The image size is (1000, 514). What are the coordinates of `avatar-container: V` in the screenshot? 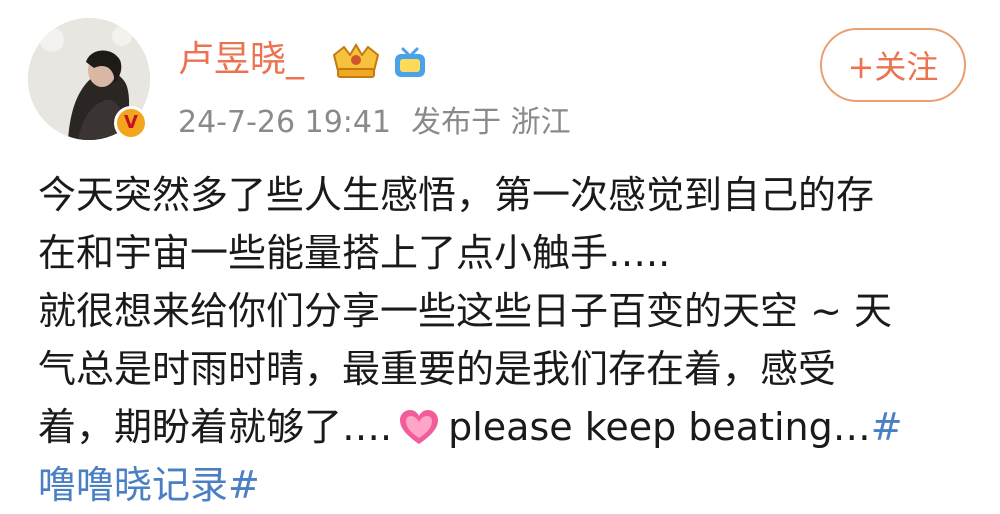 It's located at (89, 79).